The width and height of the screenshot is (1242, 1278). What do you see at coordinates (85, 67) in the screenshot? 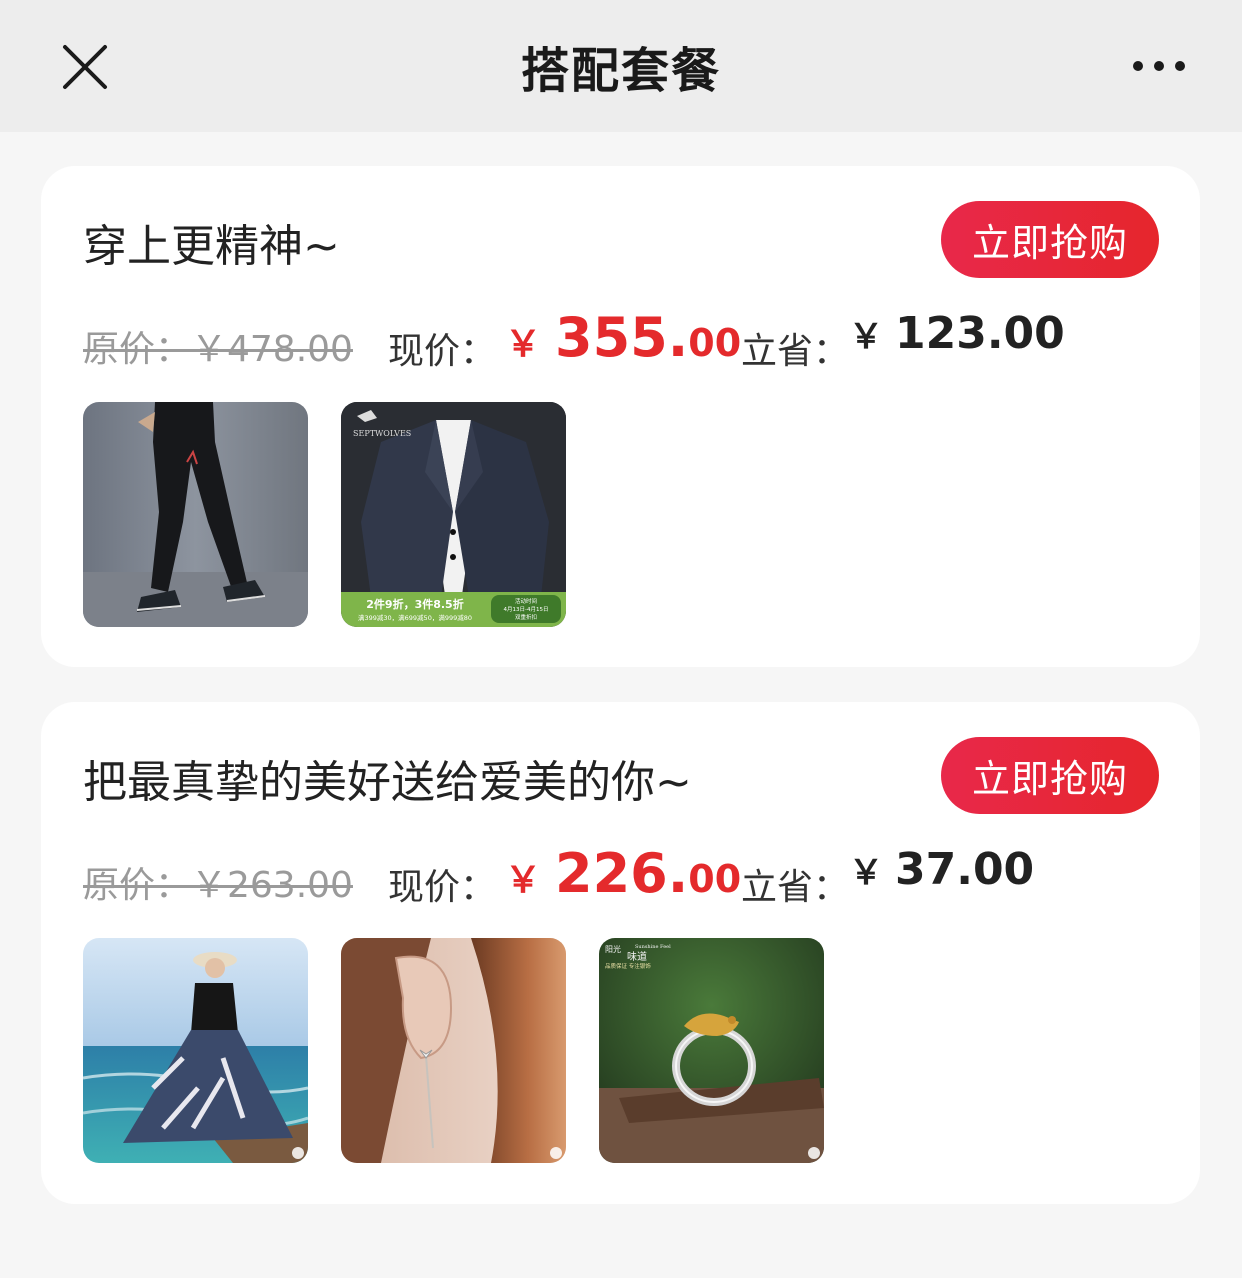
I see `close-icon` at bounding box center [85, 67].